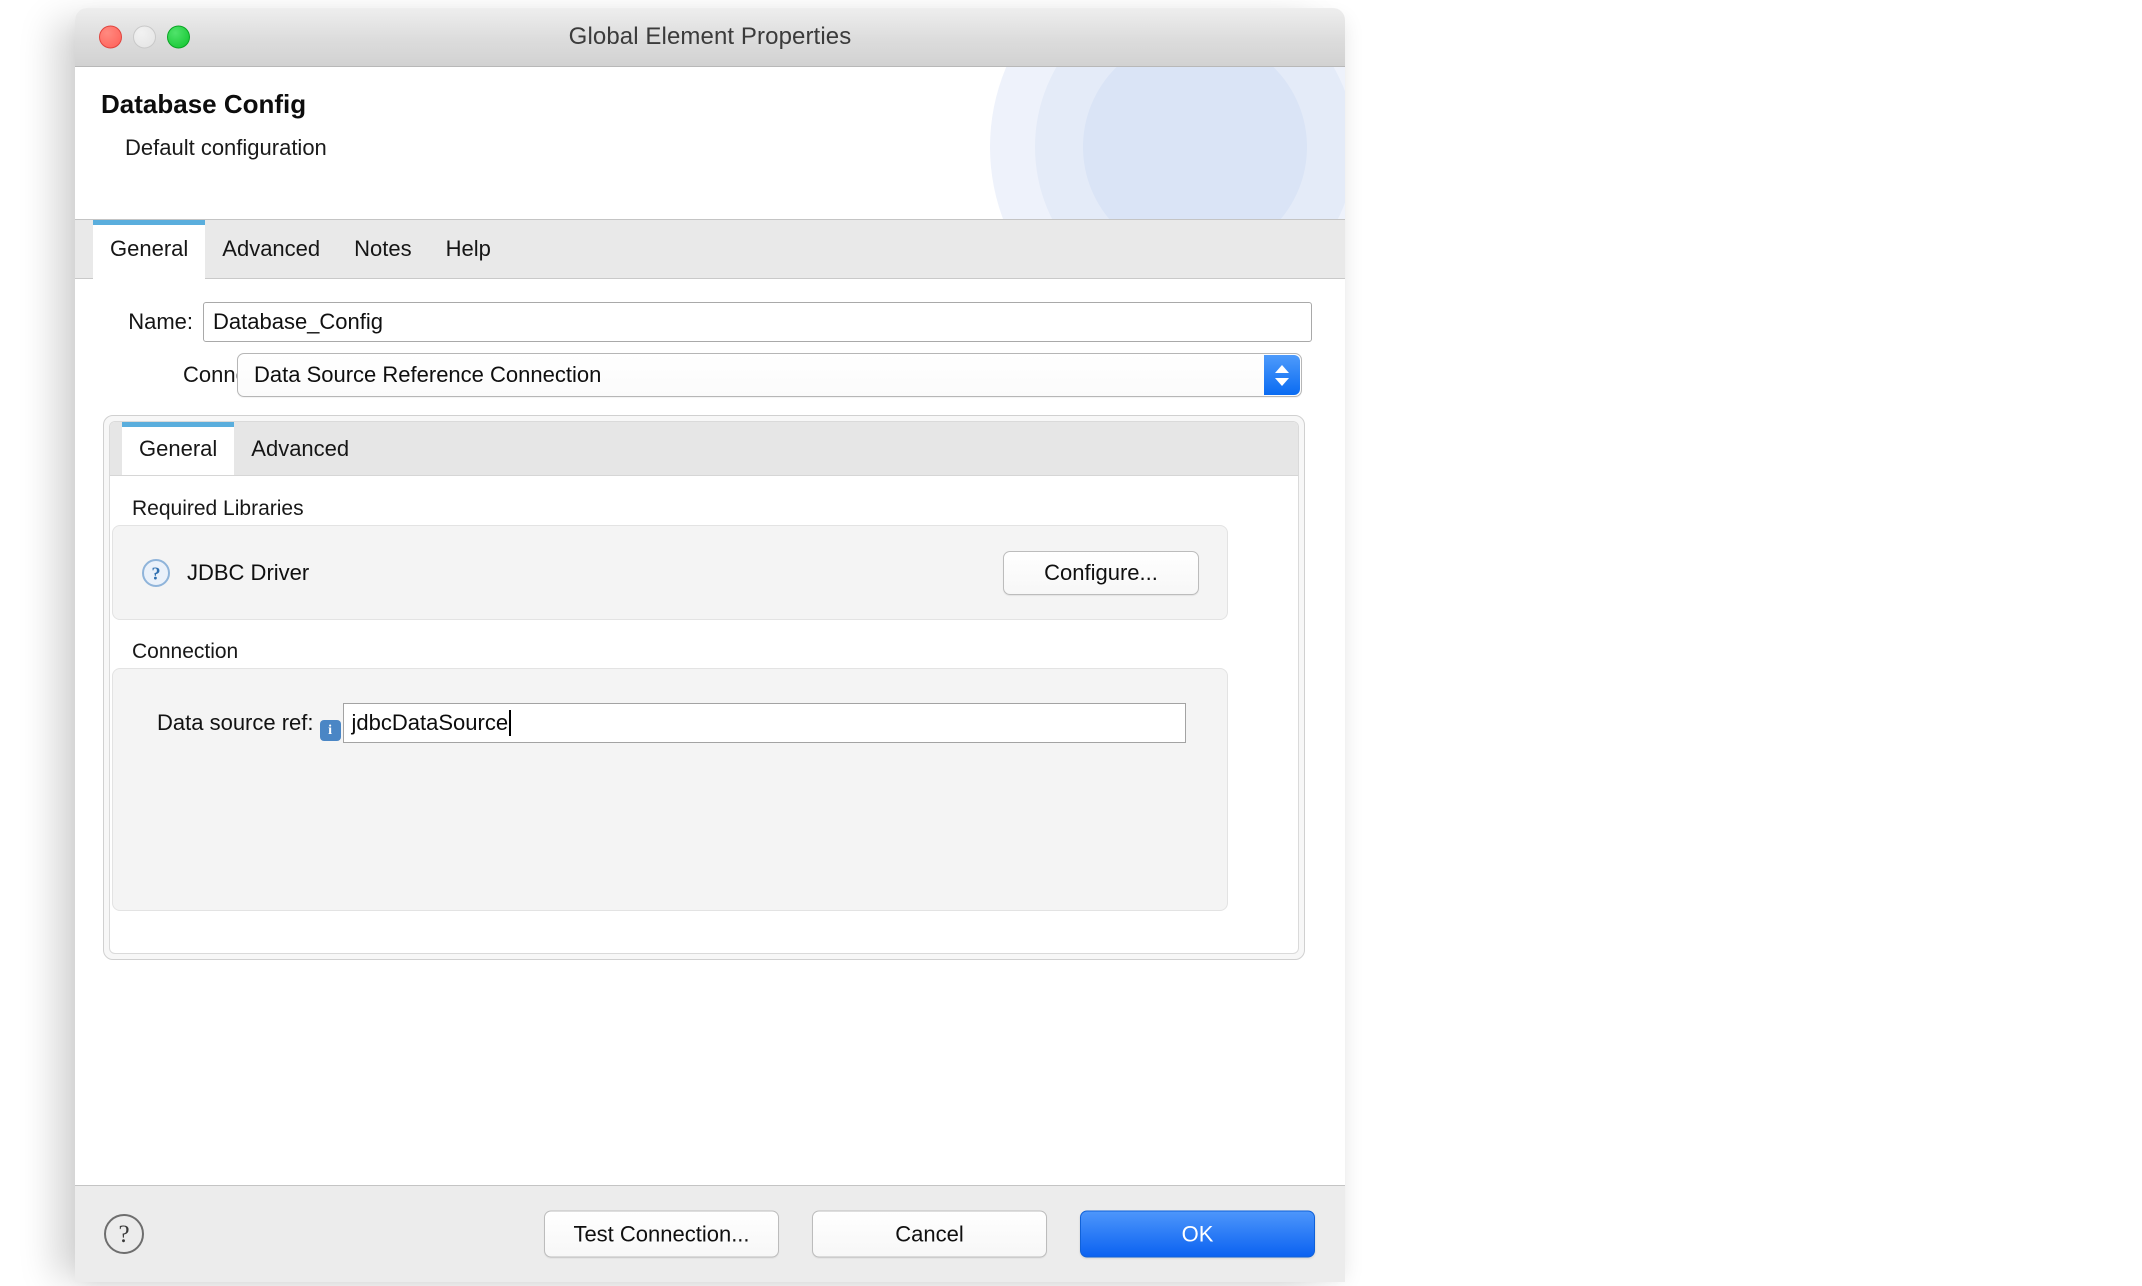 The height and width of the screenshot is (1286, 2142). Describe the element at coordinates (248, 572) in the screenshot. I see `jdbc-driver-label: JDBC Driver` at that location.